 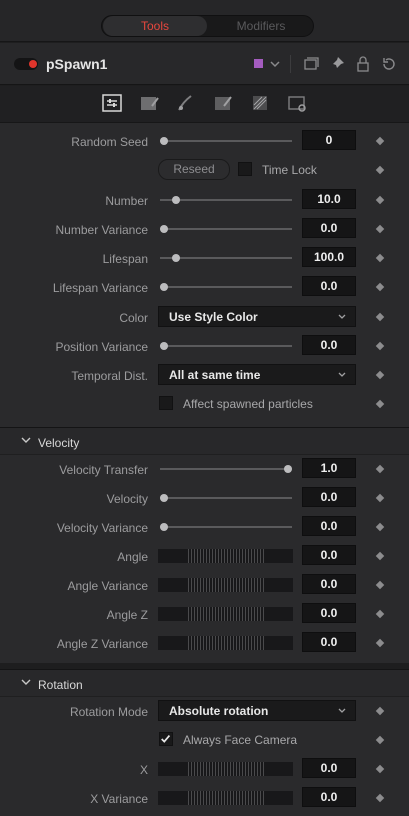 I want to click on color-swatch, so click(x=258, y=63).